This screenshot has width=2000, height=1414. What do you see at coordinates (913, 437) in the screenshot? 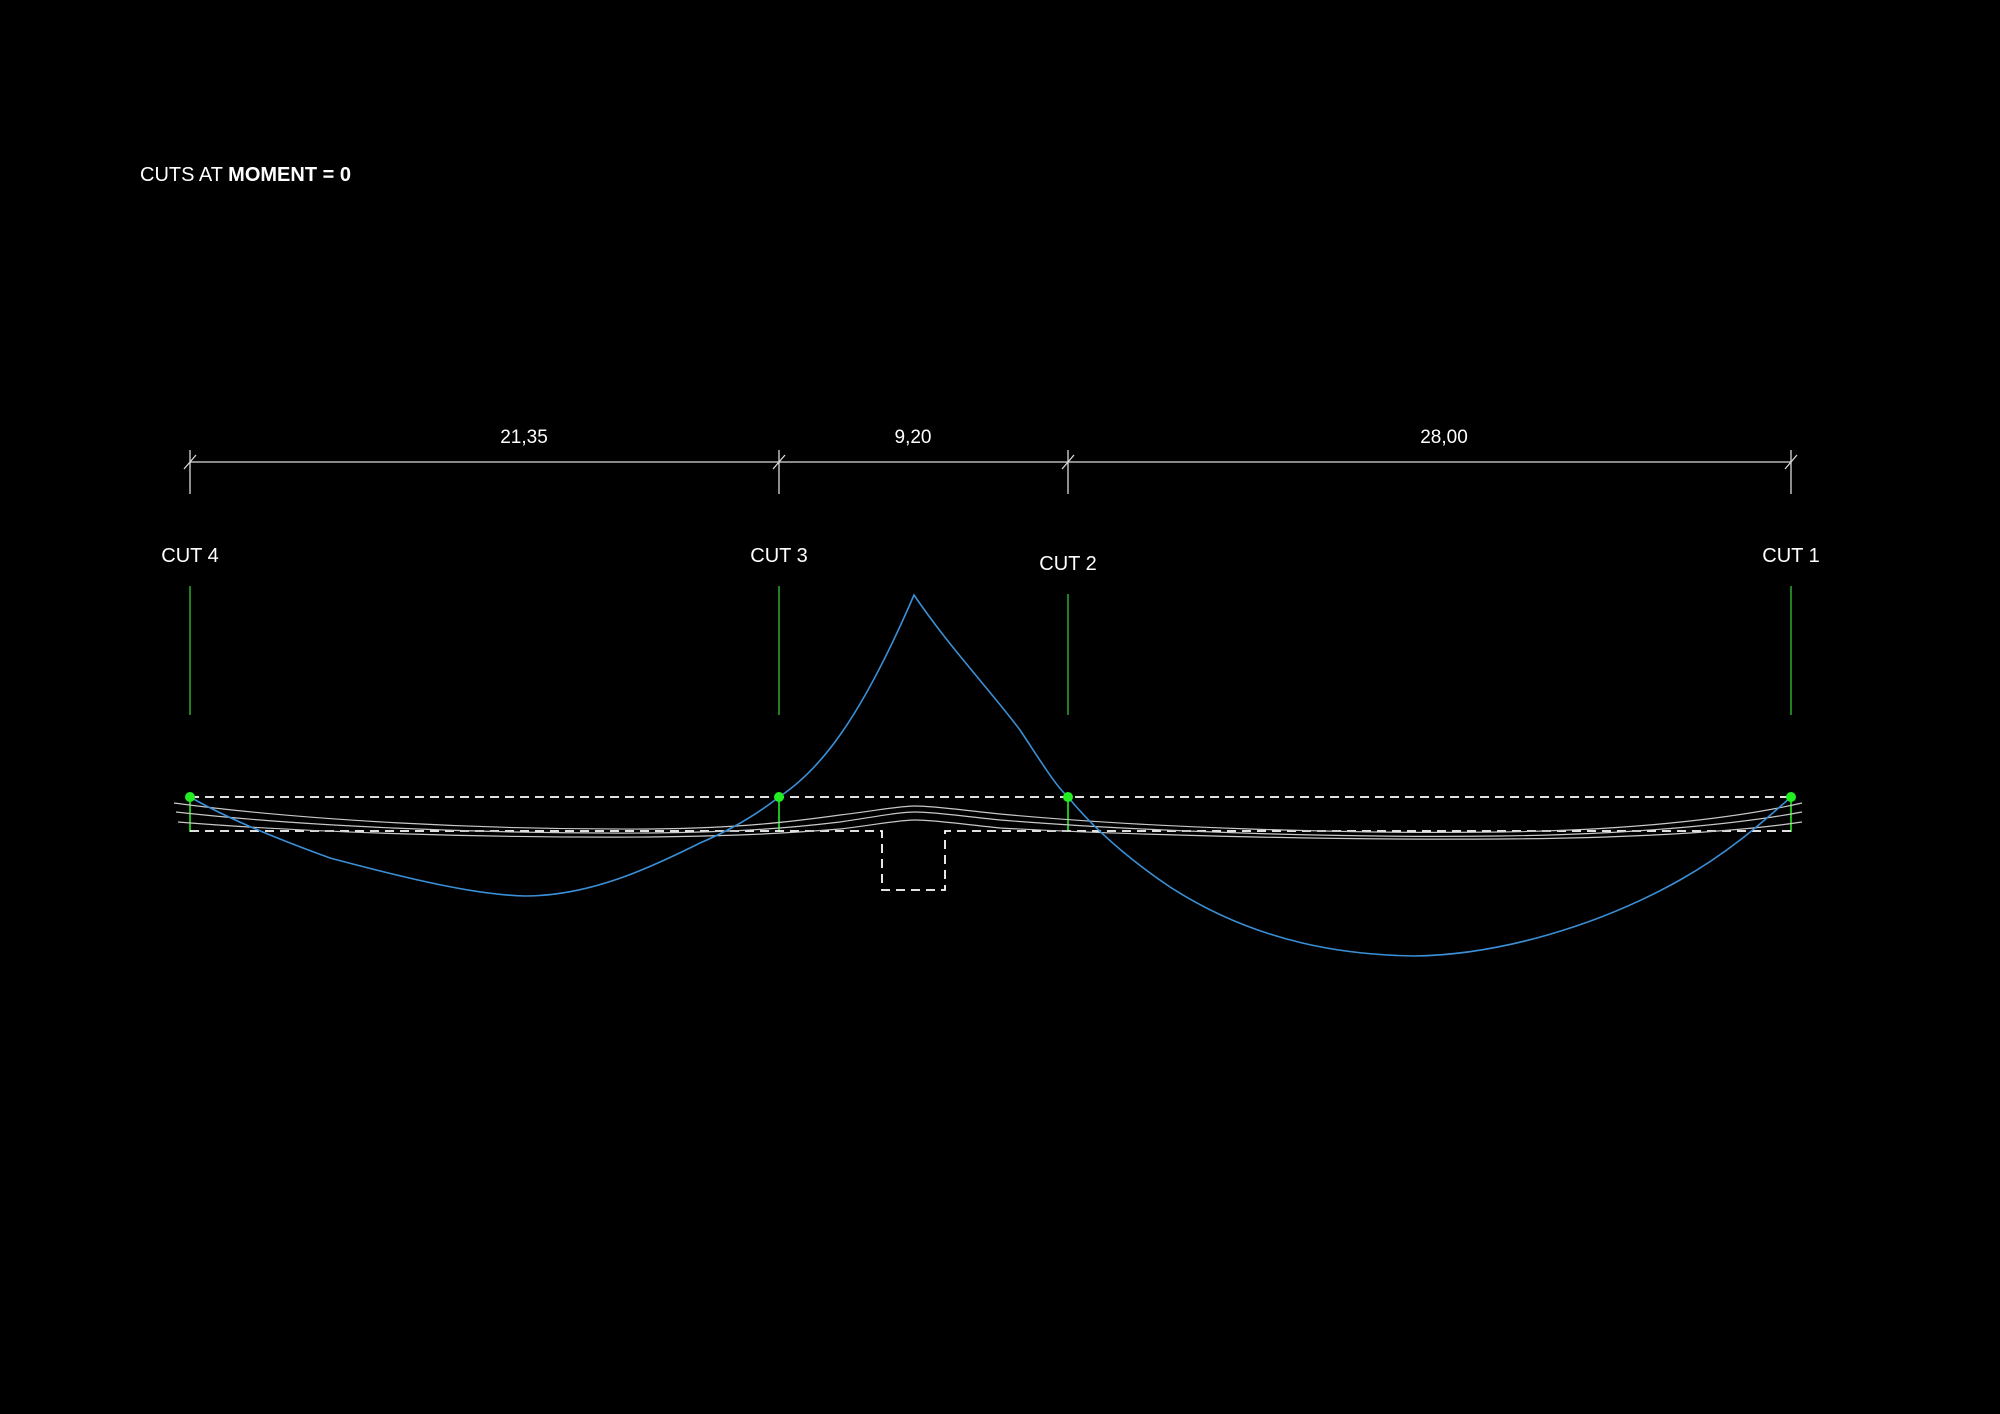
I see `dimension-label-2: 9,20` at bounding box center [913, 437].